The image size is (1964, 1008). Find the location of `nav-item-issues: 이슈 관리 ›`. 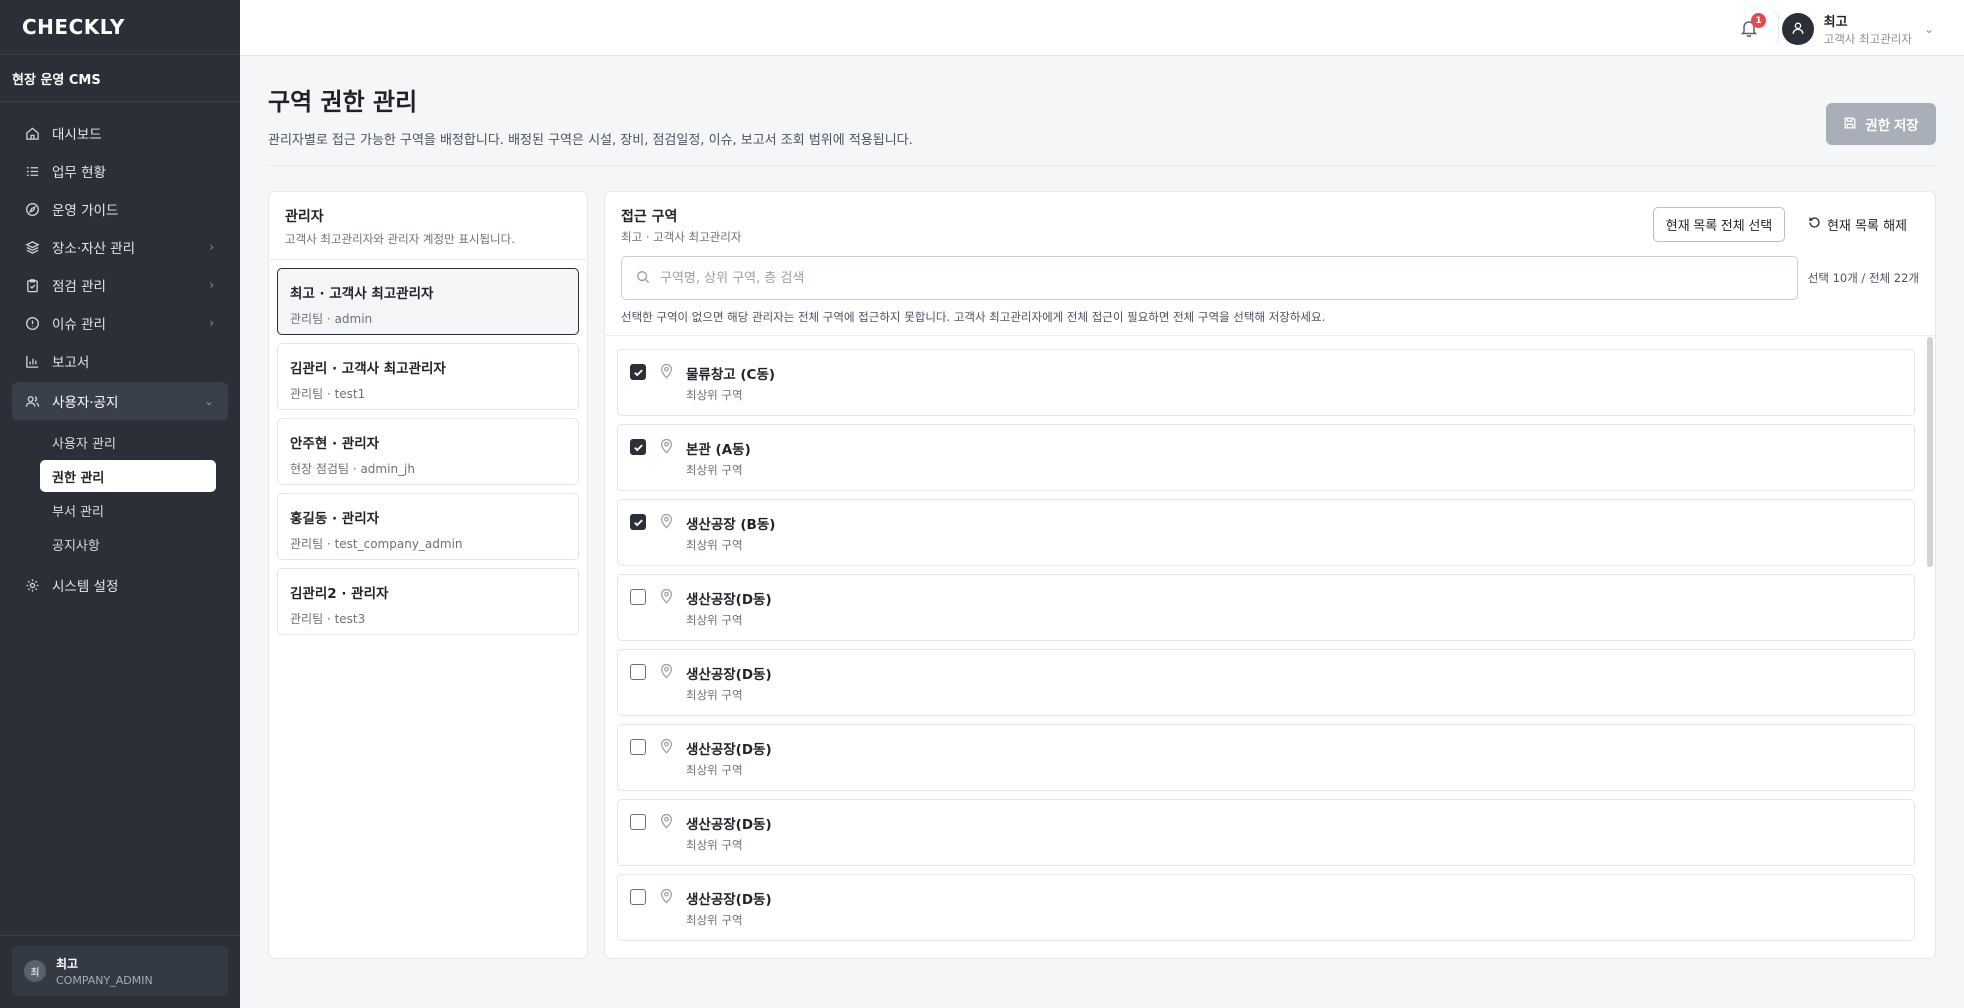

nav-item-issues: 이슈 관리 › is located at coordinates (120, 323).